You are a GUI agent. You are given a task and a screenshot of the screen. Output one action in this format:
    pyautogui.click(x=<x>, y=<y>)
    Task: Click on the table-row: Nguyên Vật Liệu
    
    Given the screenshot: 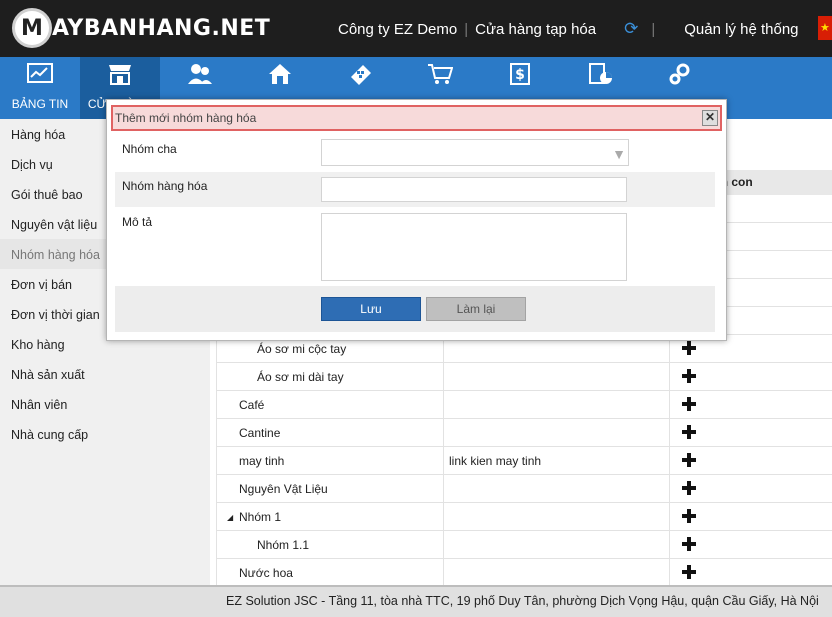 What is the action you would take?
    pyautogui.click(x=524, y=489)
    